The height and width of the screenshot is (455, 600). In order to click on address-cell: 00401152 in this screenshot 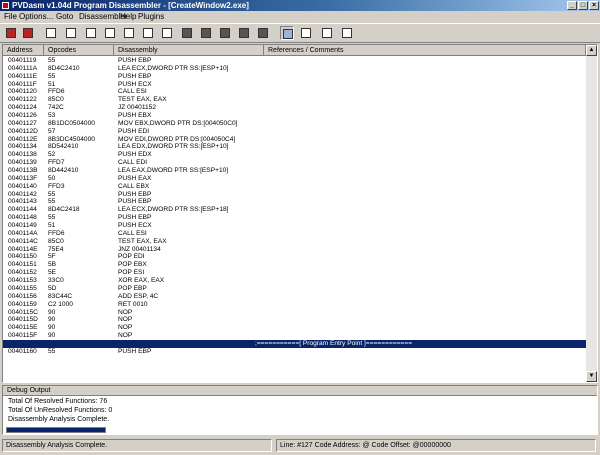, I will do `click(22, 273)`.